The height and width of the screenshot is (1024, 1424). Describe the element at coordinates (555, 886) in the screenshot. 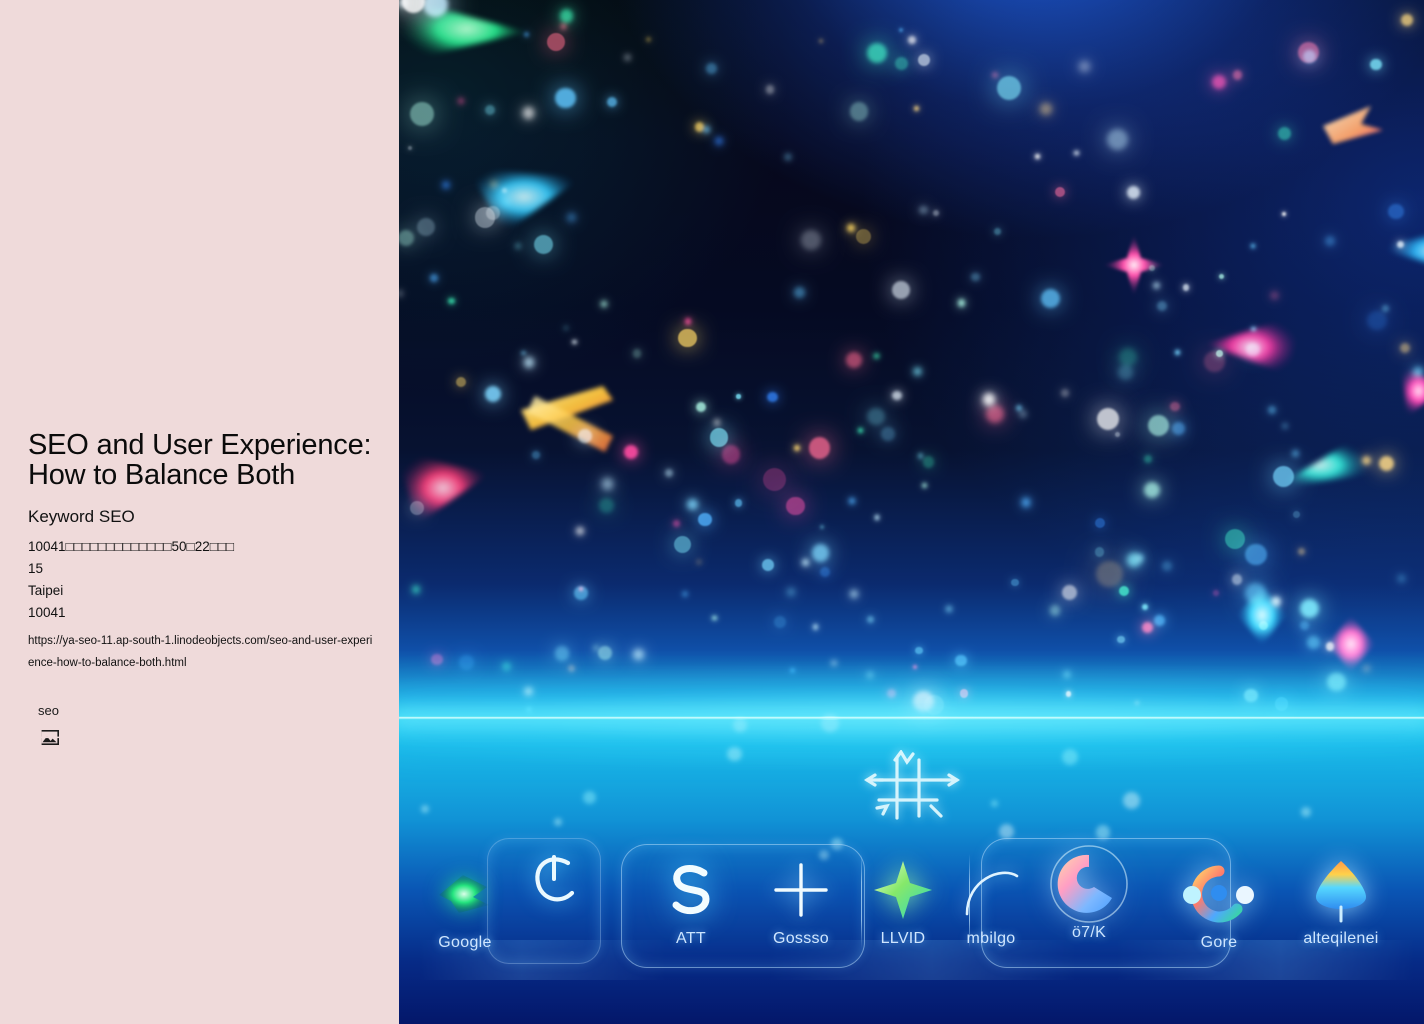

I see `dock-item-neon-c` at that location.